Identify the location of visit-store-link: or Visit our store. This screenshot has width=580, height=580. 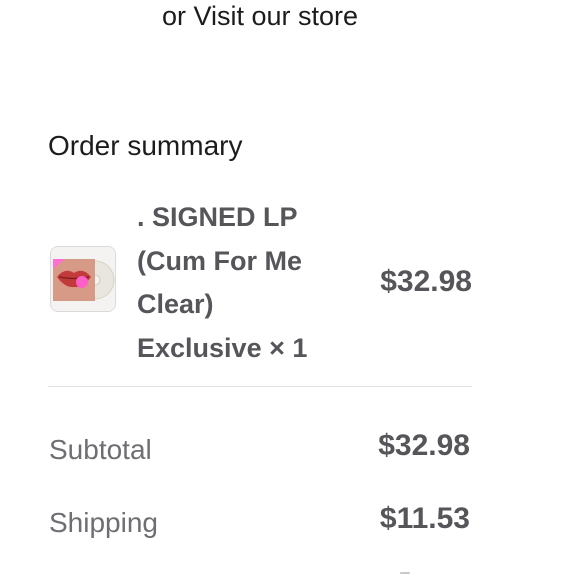
(260, 17).